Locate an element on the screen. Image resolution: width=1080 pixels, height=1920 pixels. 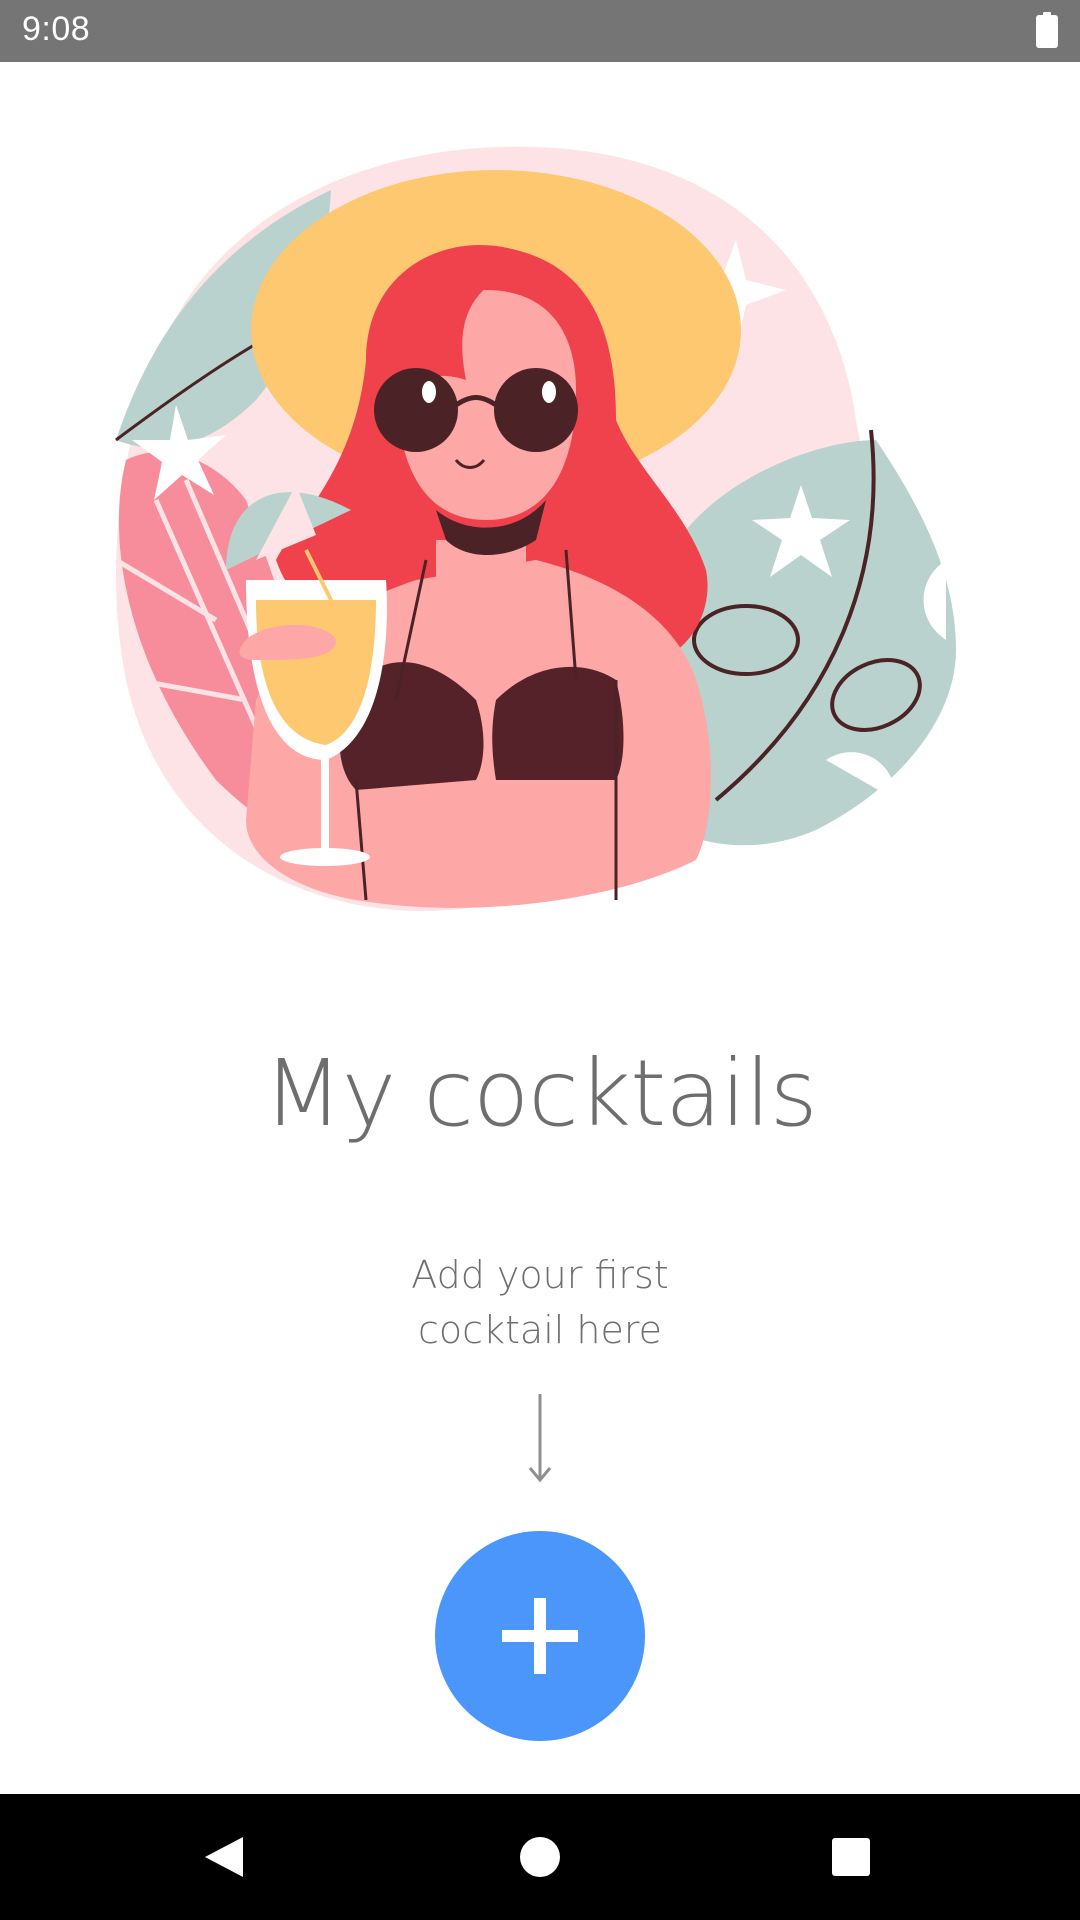
nav-back-button is located at coordinates (225, 1857).